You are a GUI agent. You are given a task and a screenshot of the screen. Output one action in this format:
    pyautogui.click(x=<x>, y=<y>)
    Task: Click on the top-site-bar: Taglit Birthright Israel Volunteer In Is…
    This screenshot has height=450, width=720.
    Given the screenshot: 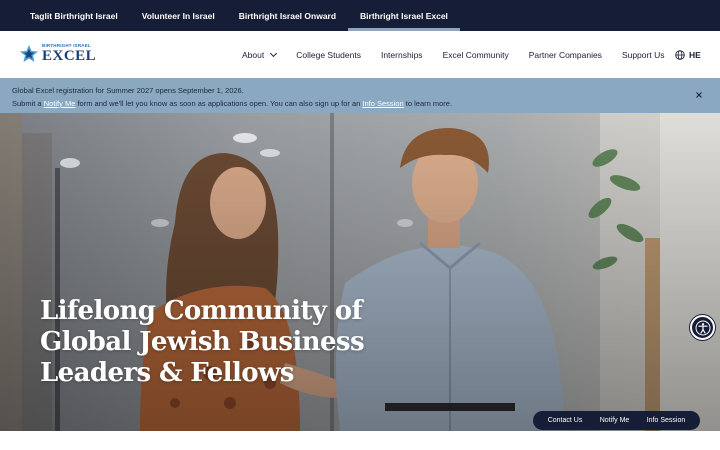 What is the action you would take?
    pyautogui.click(x=360, y=15)
    